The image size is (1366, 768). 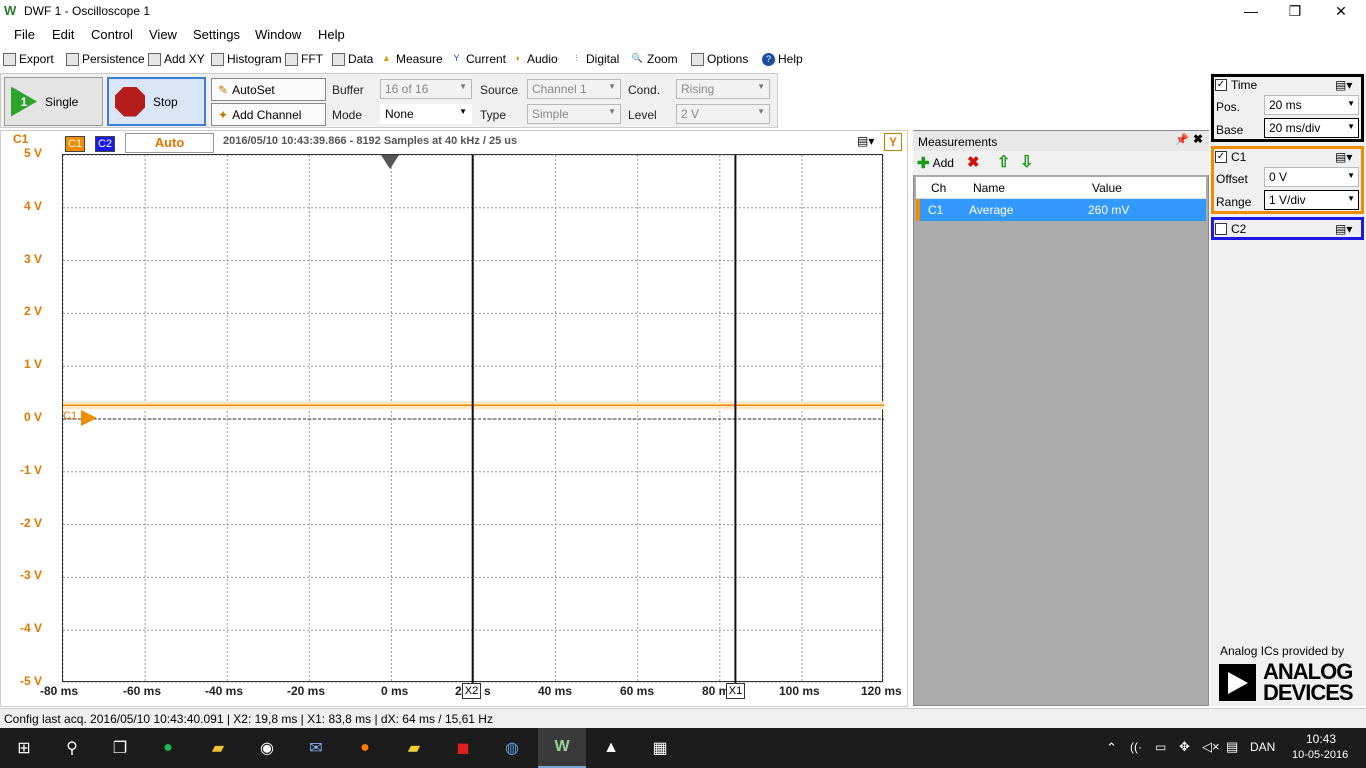 I want to click on toolbar-histogram-label: Histogram, so click(x=254, y=59).